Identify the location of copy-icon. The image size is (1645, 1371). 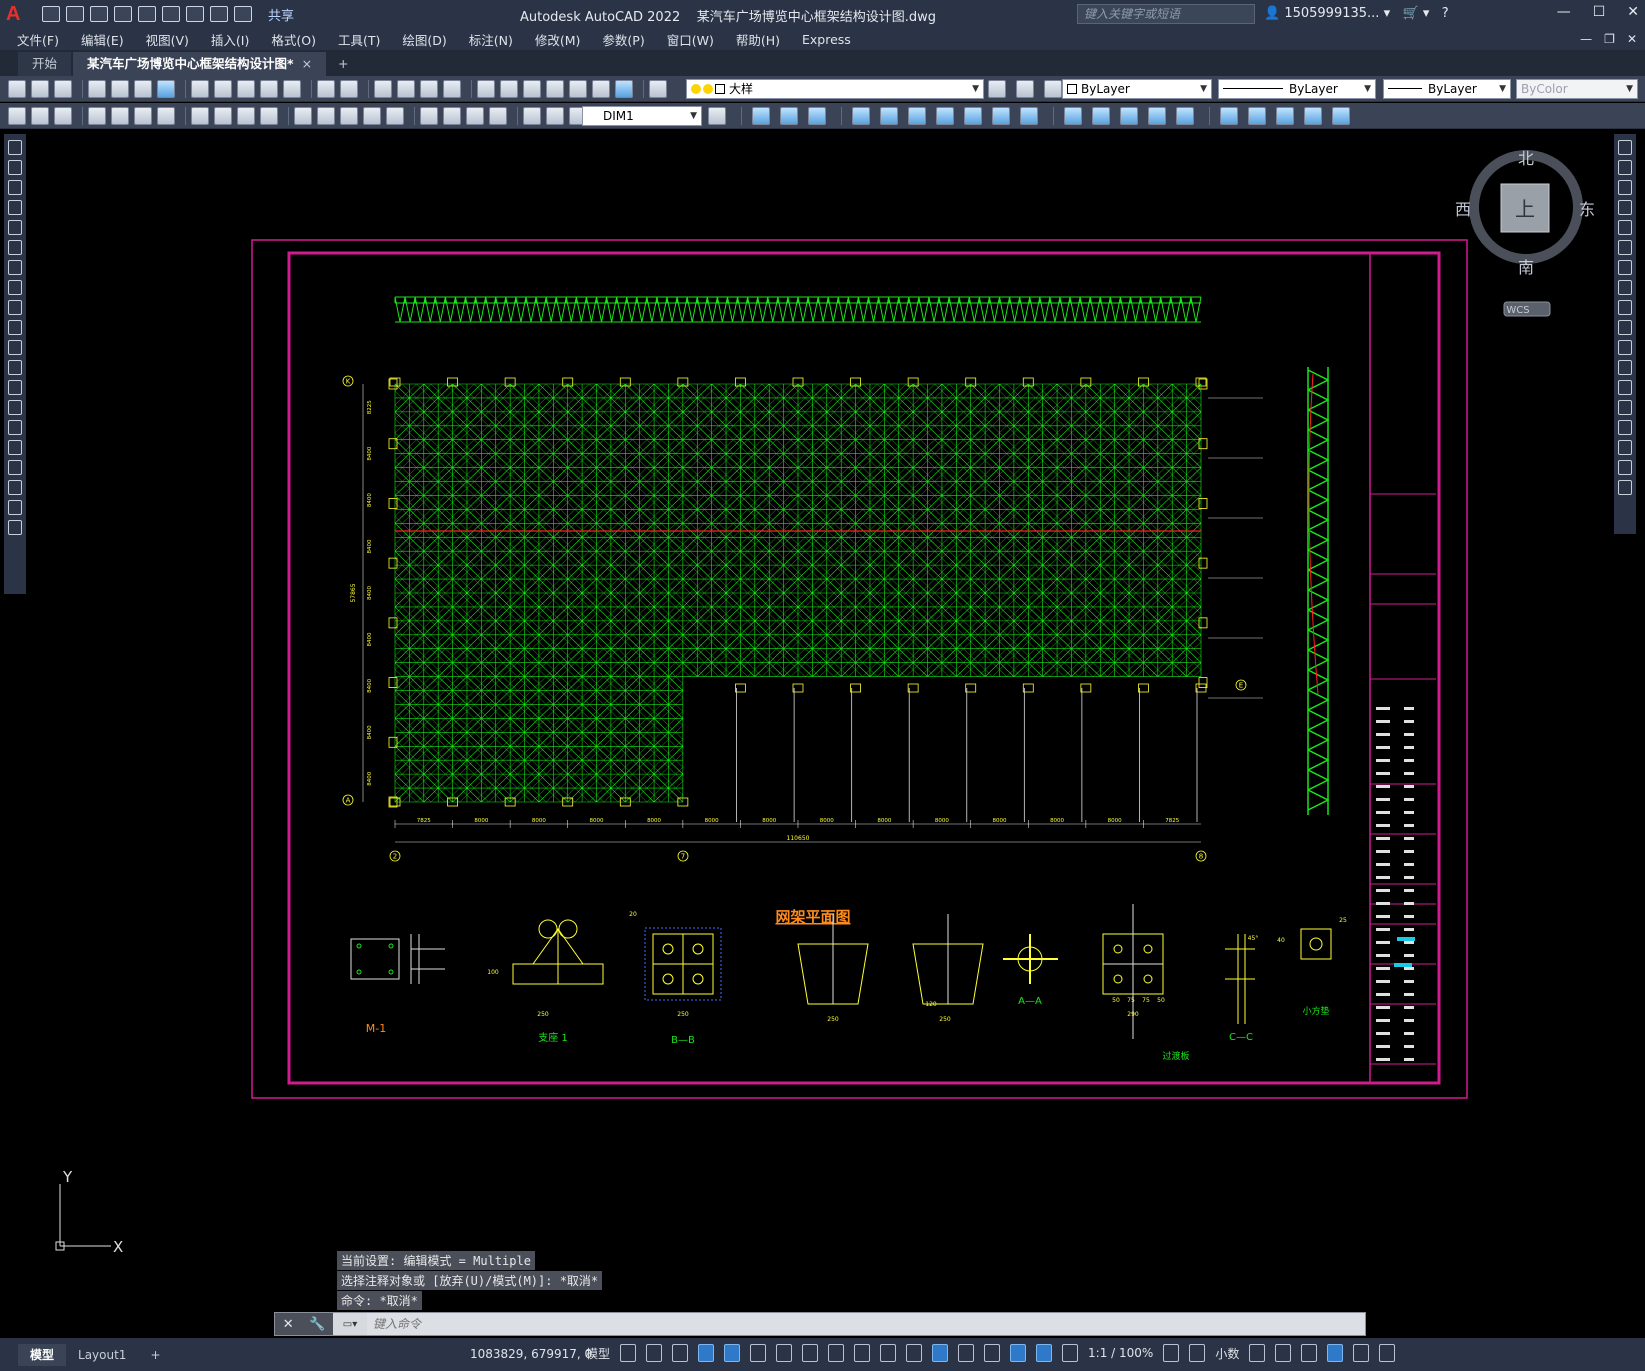
(223, 88).